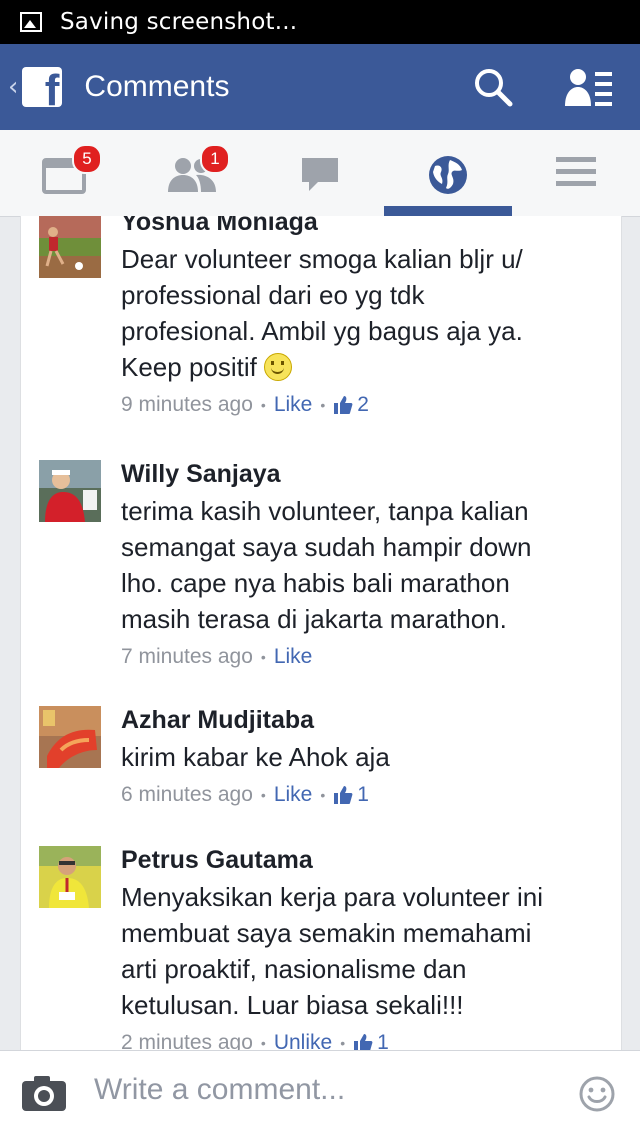  What do you see at coordinates (325, 511) in the screenshot?
I see `comment-line: terima kasih volunteer, tanpa kalian` at bounding box center [325, 511].